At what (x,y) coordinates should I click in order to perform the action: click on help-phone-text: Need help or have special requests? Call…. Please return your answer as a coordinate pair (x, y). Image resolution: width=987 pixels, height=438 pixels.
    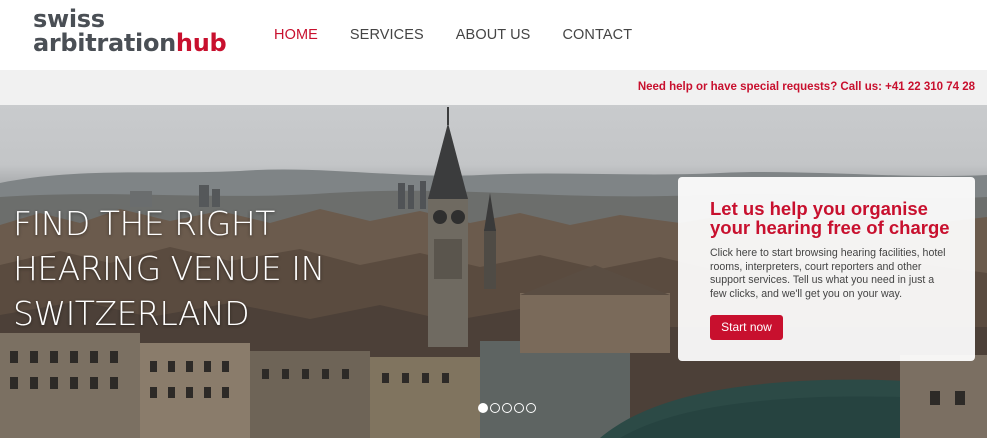
    Looking at the image, I should click on (806, 87).